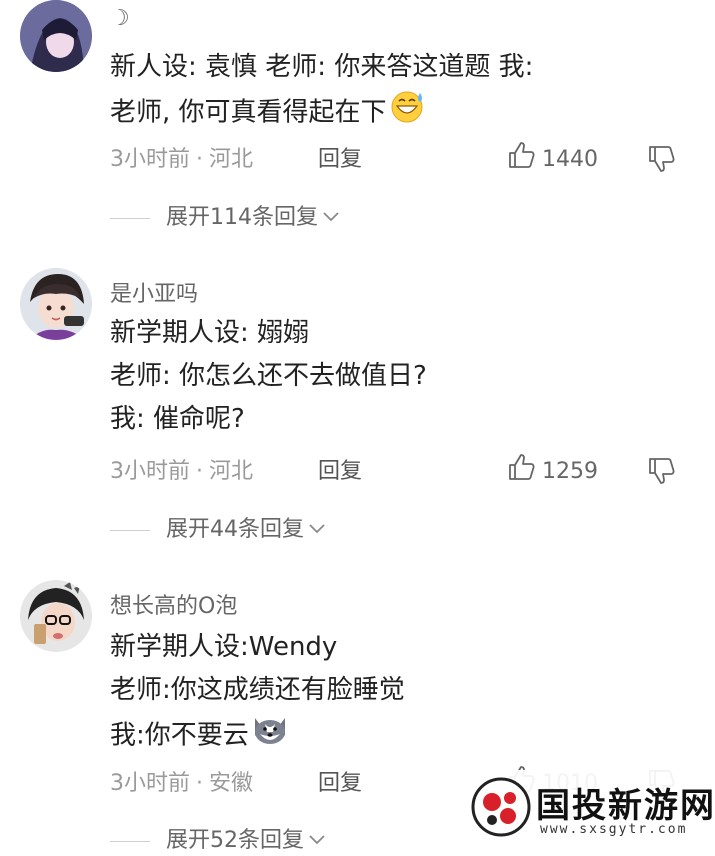 The image size is (715, 856). Describe the element at coordinates (231, 783) in the screenshot. I see `location: 安徽` at that location.